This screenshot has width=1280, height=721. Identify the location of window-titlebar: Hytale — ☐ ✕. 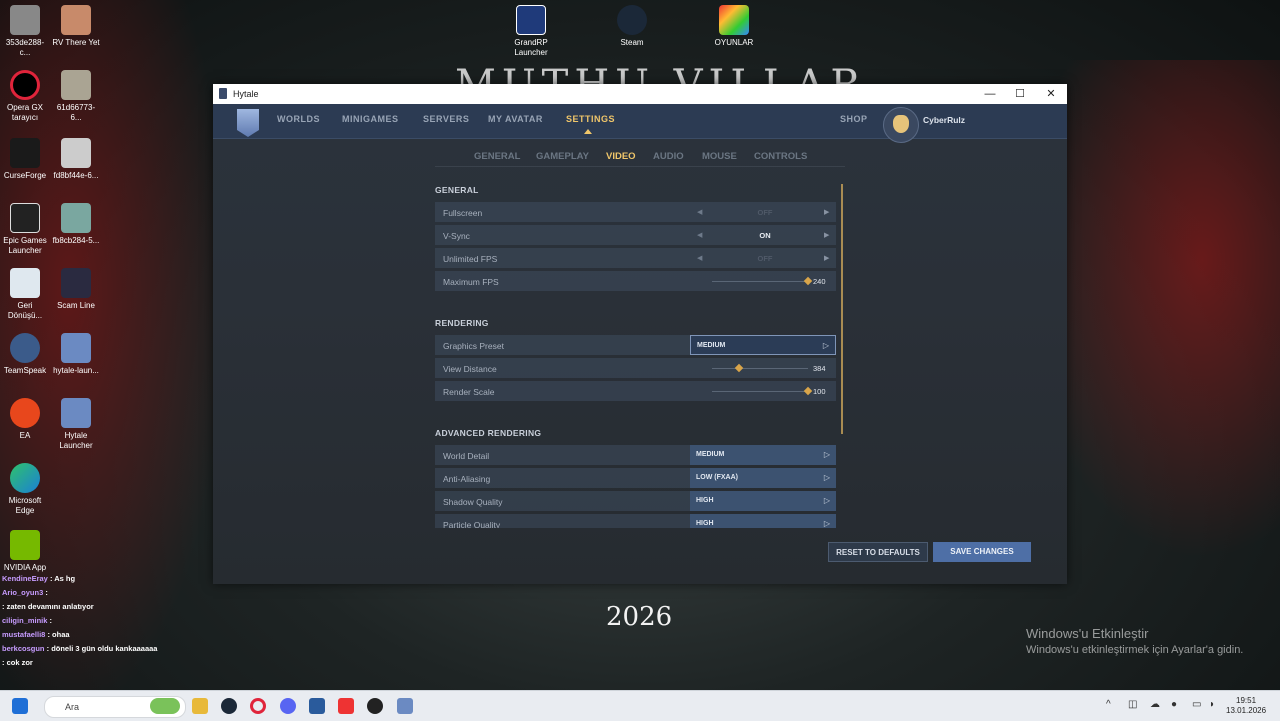
(640, 94).